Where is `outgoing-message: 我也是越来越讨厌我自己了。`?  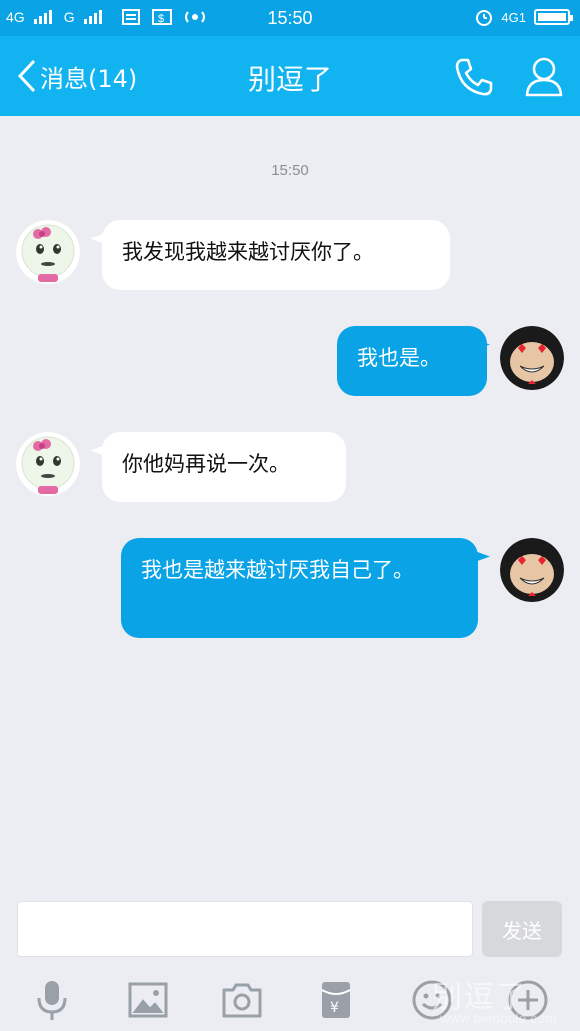 outgoing-message: 我也是越来越讨厌我自己了。 is located at coordinates (299, 588).